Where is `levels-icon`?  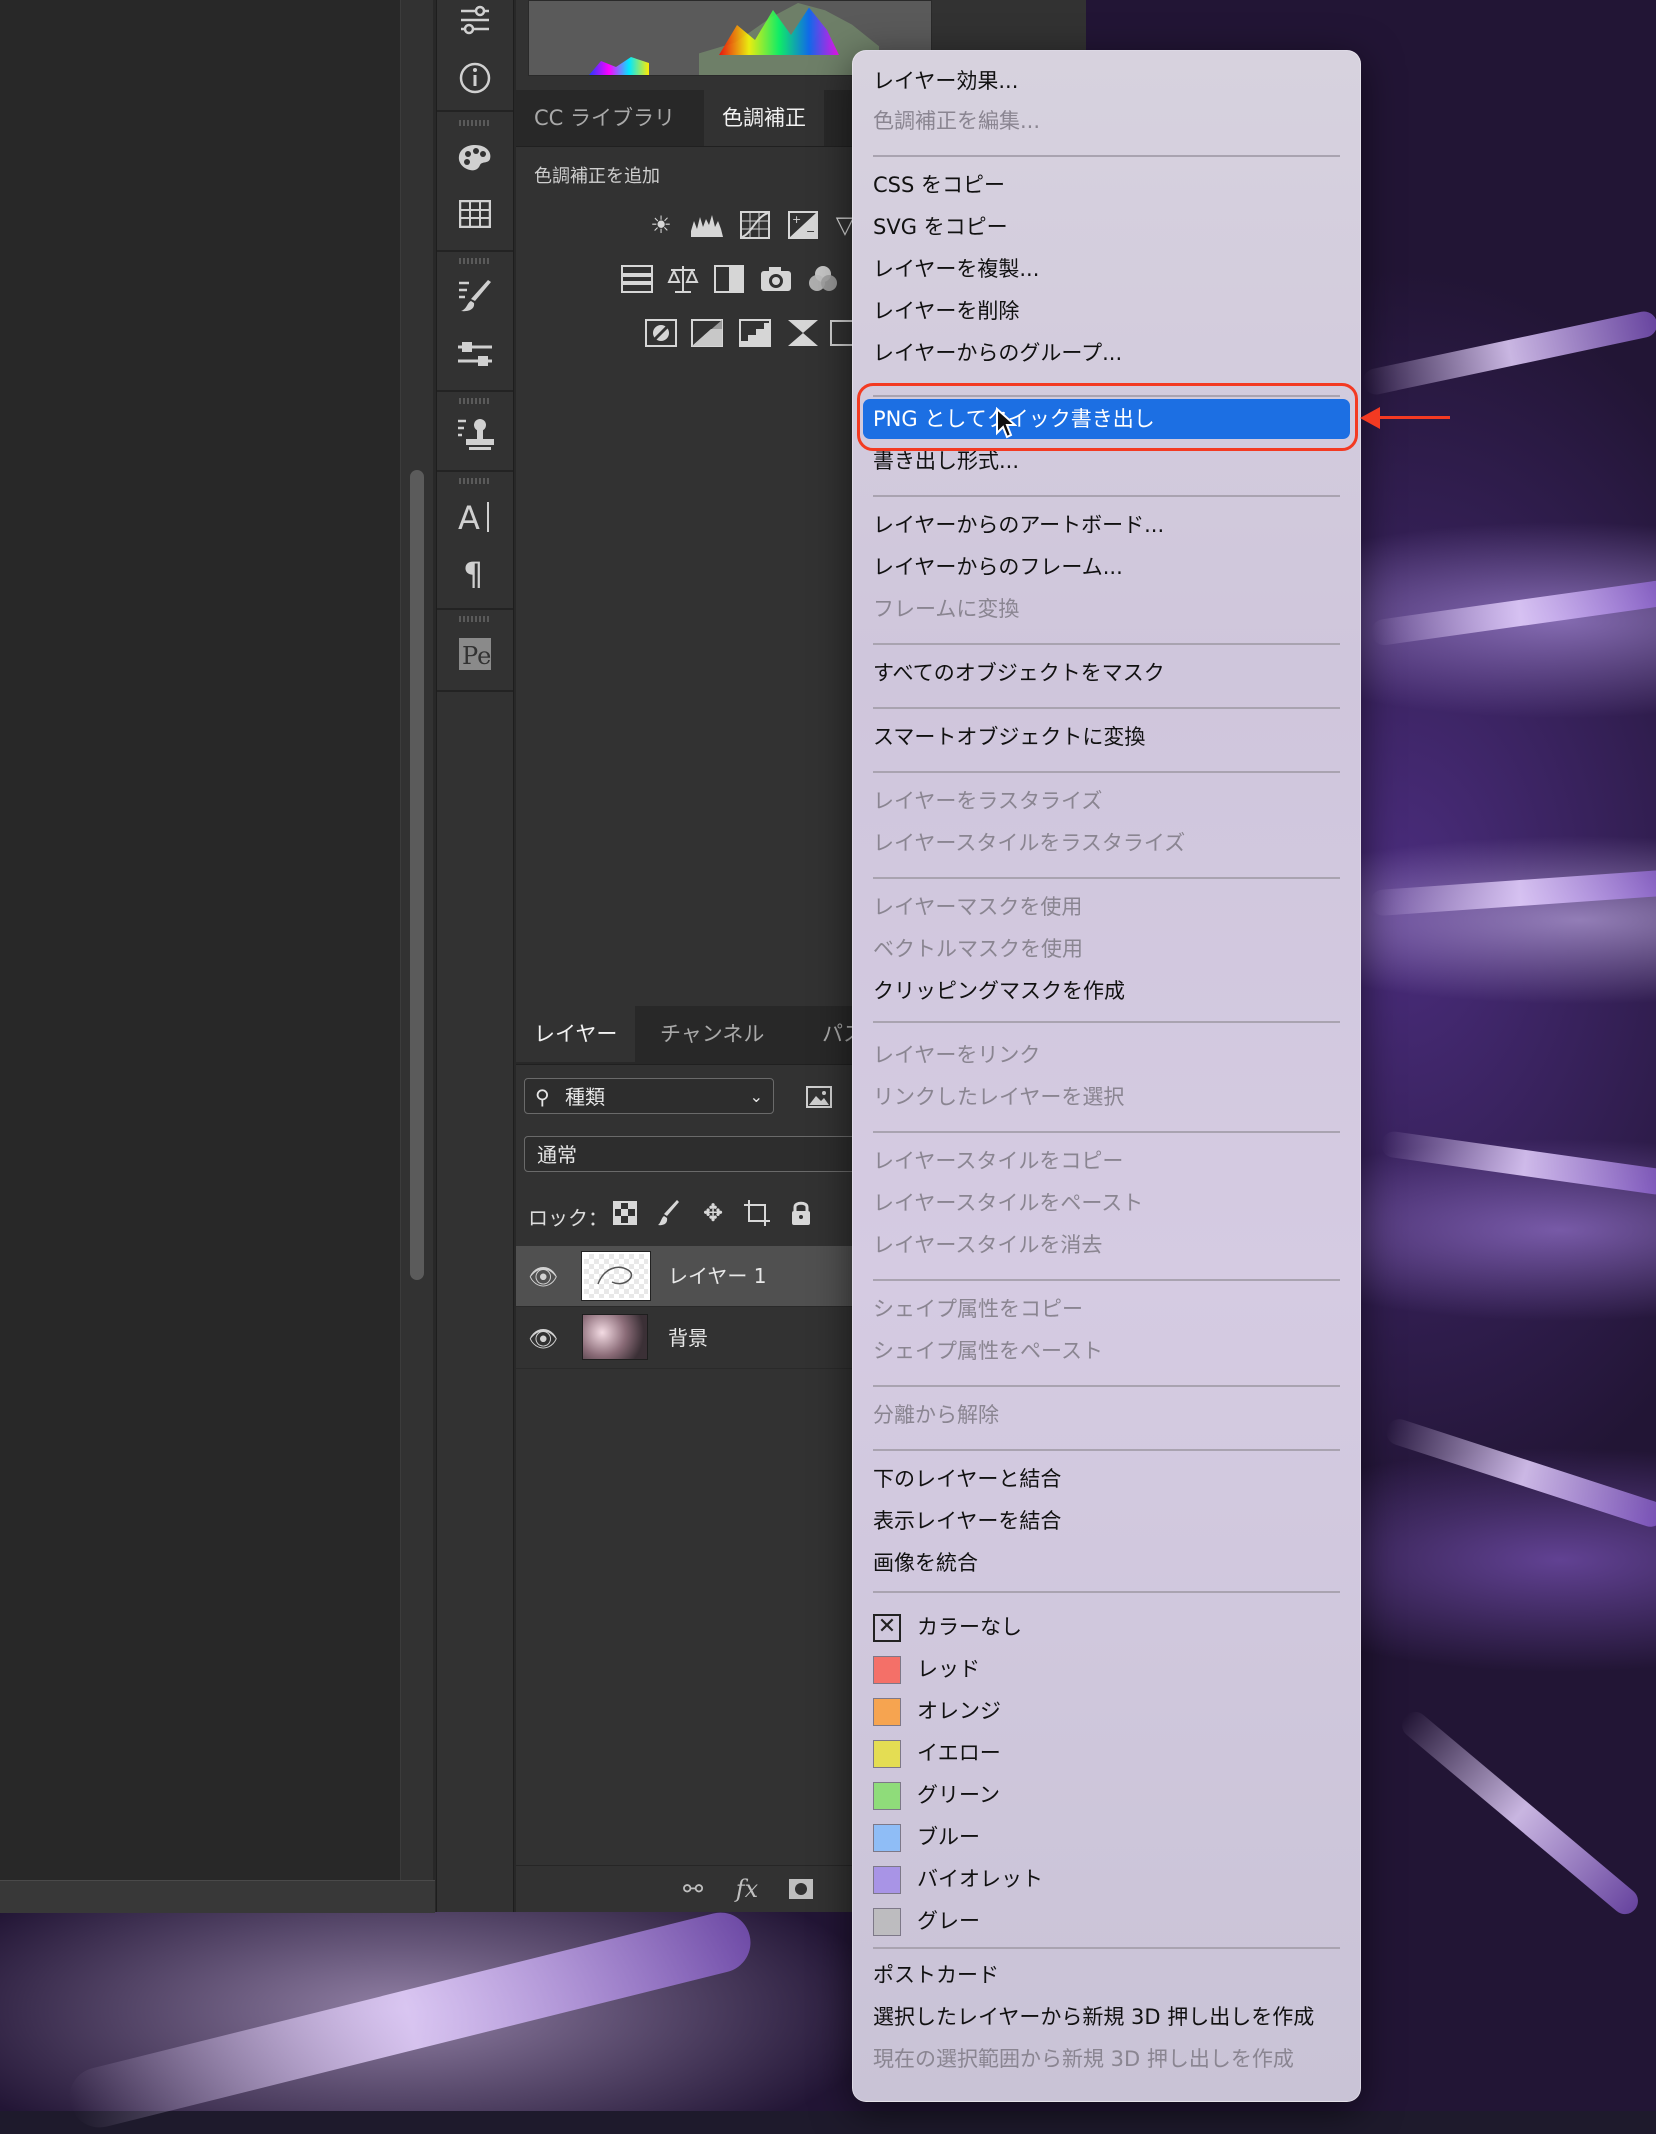 levels-icon is located at coordinates (707, 225).